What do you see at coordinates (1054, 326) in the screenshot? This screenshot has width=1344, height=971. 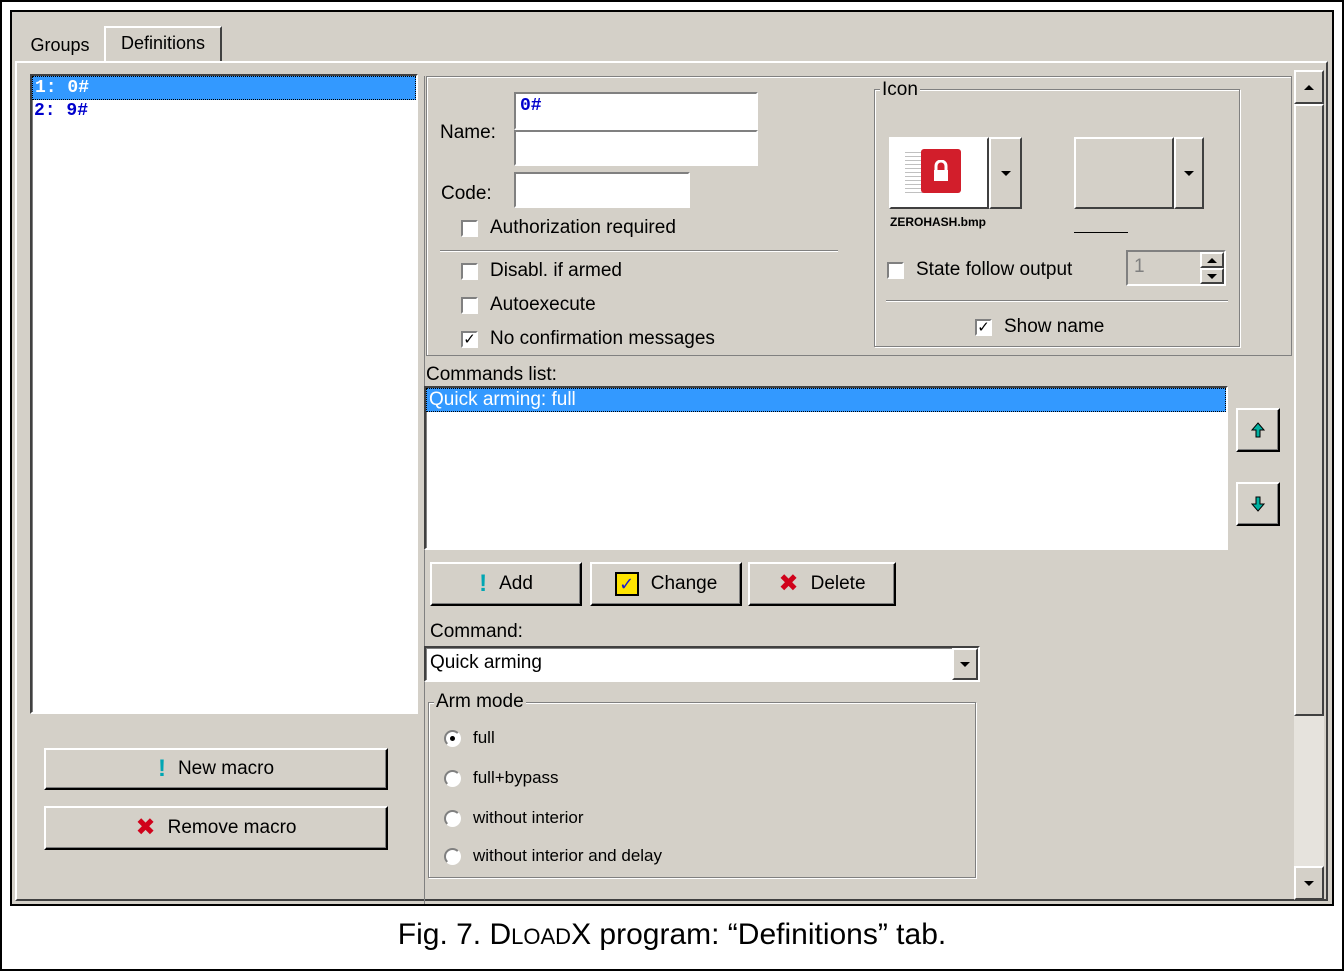 I see `show-name-label: Show name` at bounding box center [1054, 326].